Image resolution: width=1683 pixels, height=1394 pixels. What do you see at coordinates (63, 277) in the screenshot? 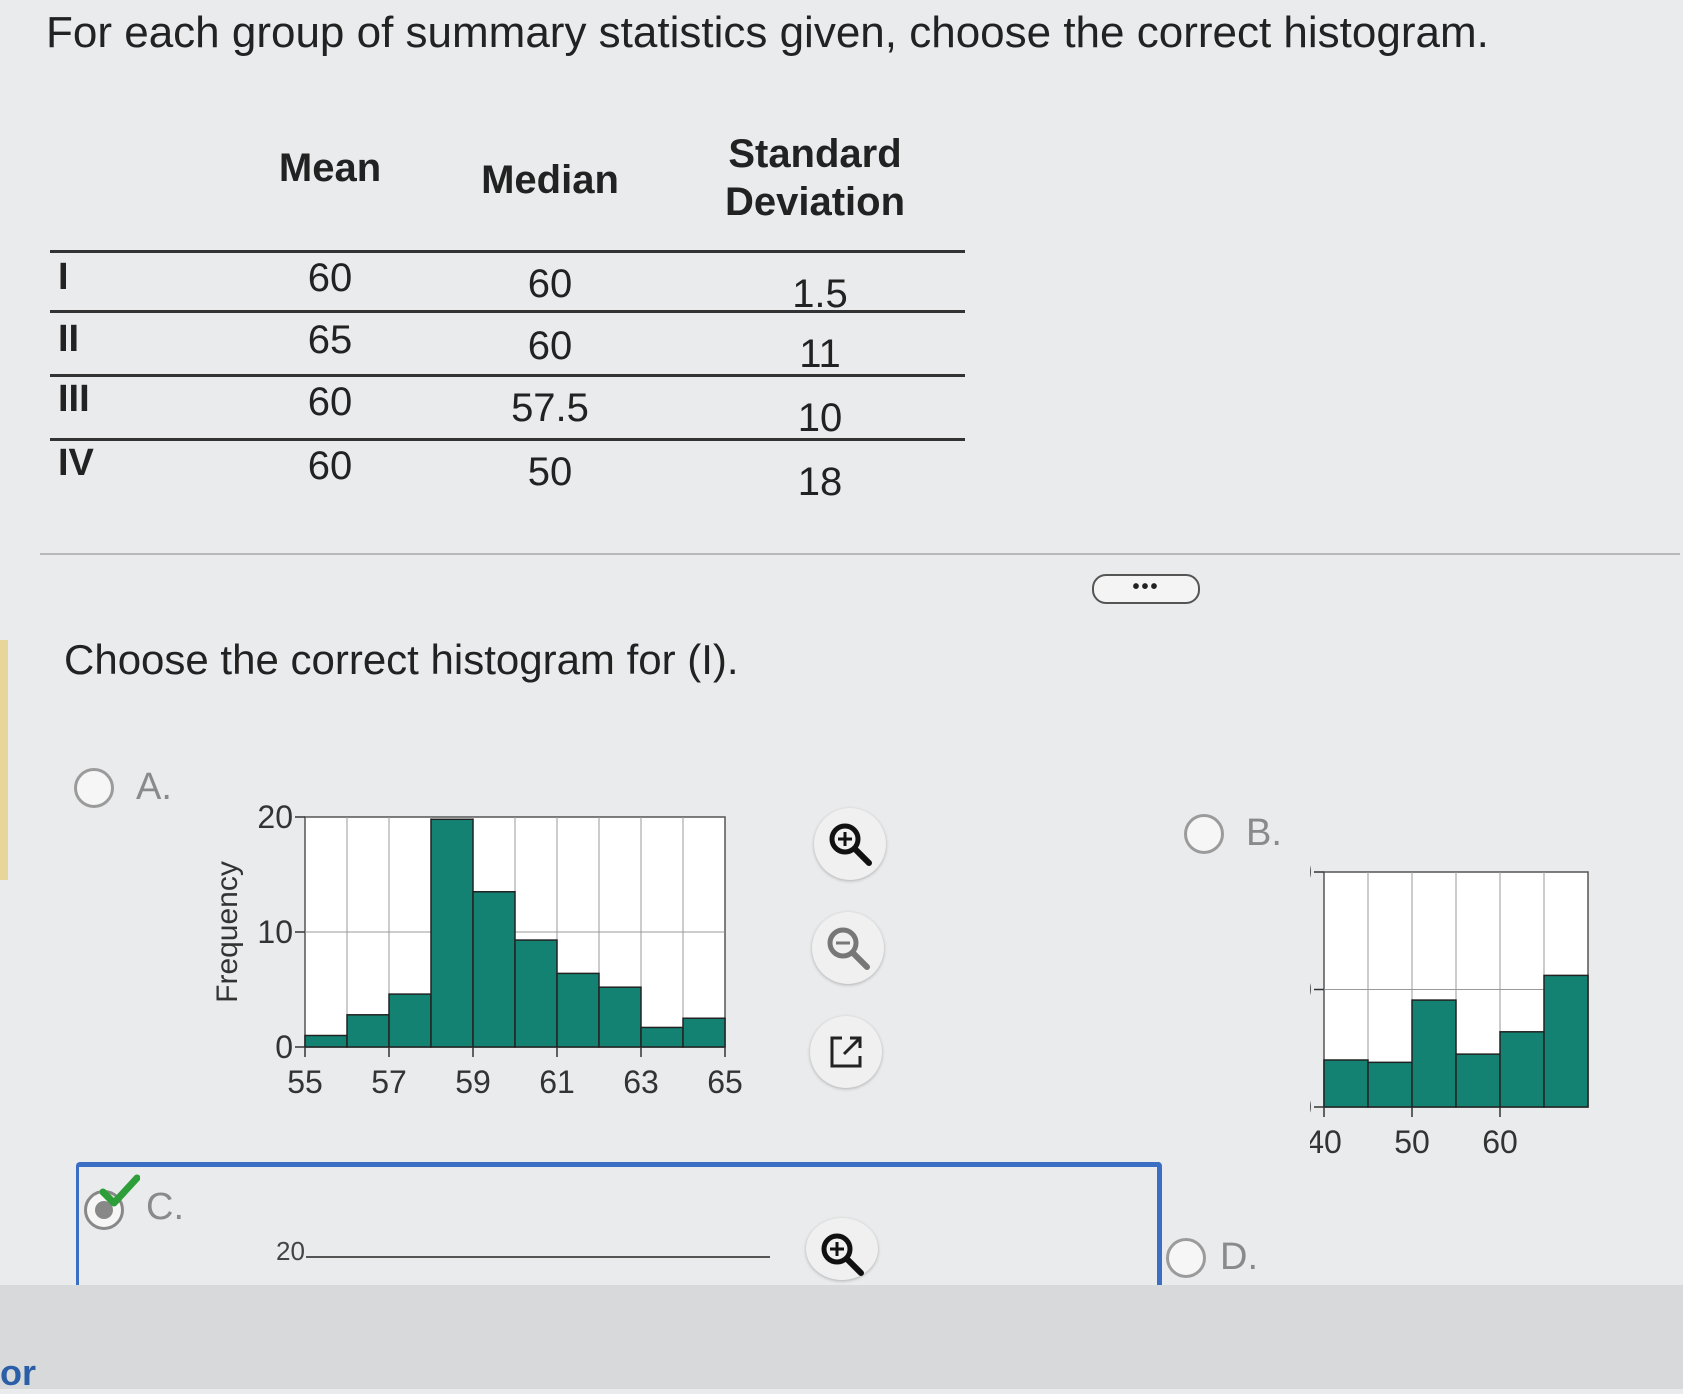
I see `row-label: I` at bounding box center [63, 277].